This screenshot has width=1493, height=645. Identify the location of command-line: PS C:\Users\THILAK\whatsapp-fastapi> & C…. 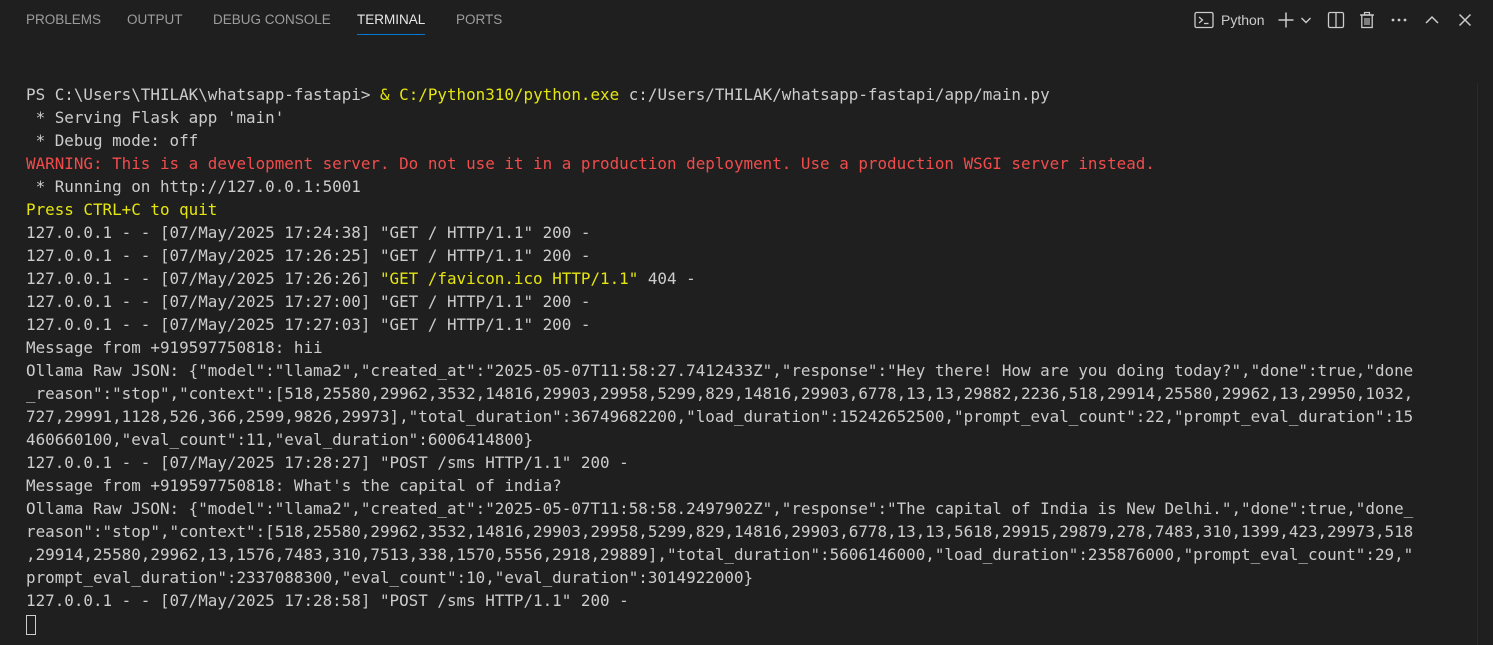
(752, 94).